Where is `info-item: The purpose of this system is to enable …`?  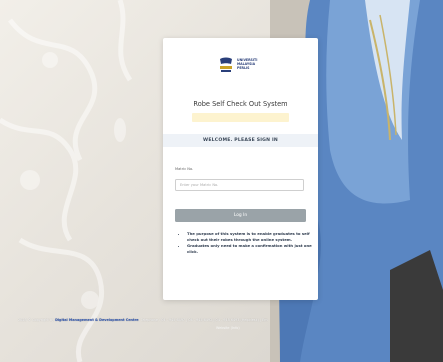 info-item: The purpose of this system is to enable … is located at coordinates (250, 236).